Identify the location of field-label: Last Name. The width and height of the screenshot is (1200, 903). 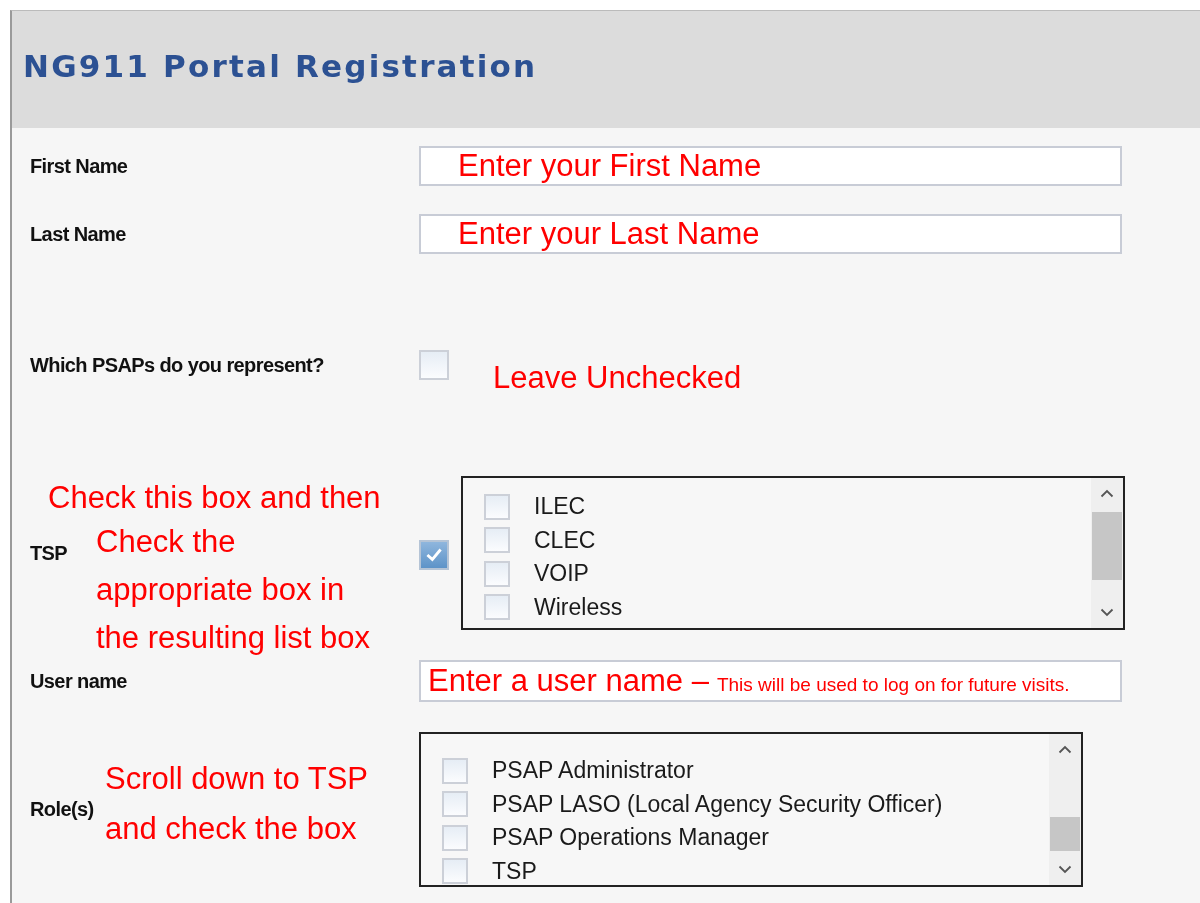
(78, 234).